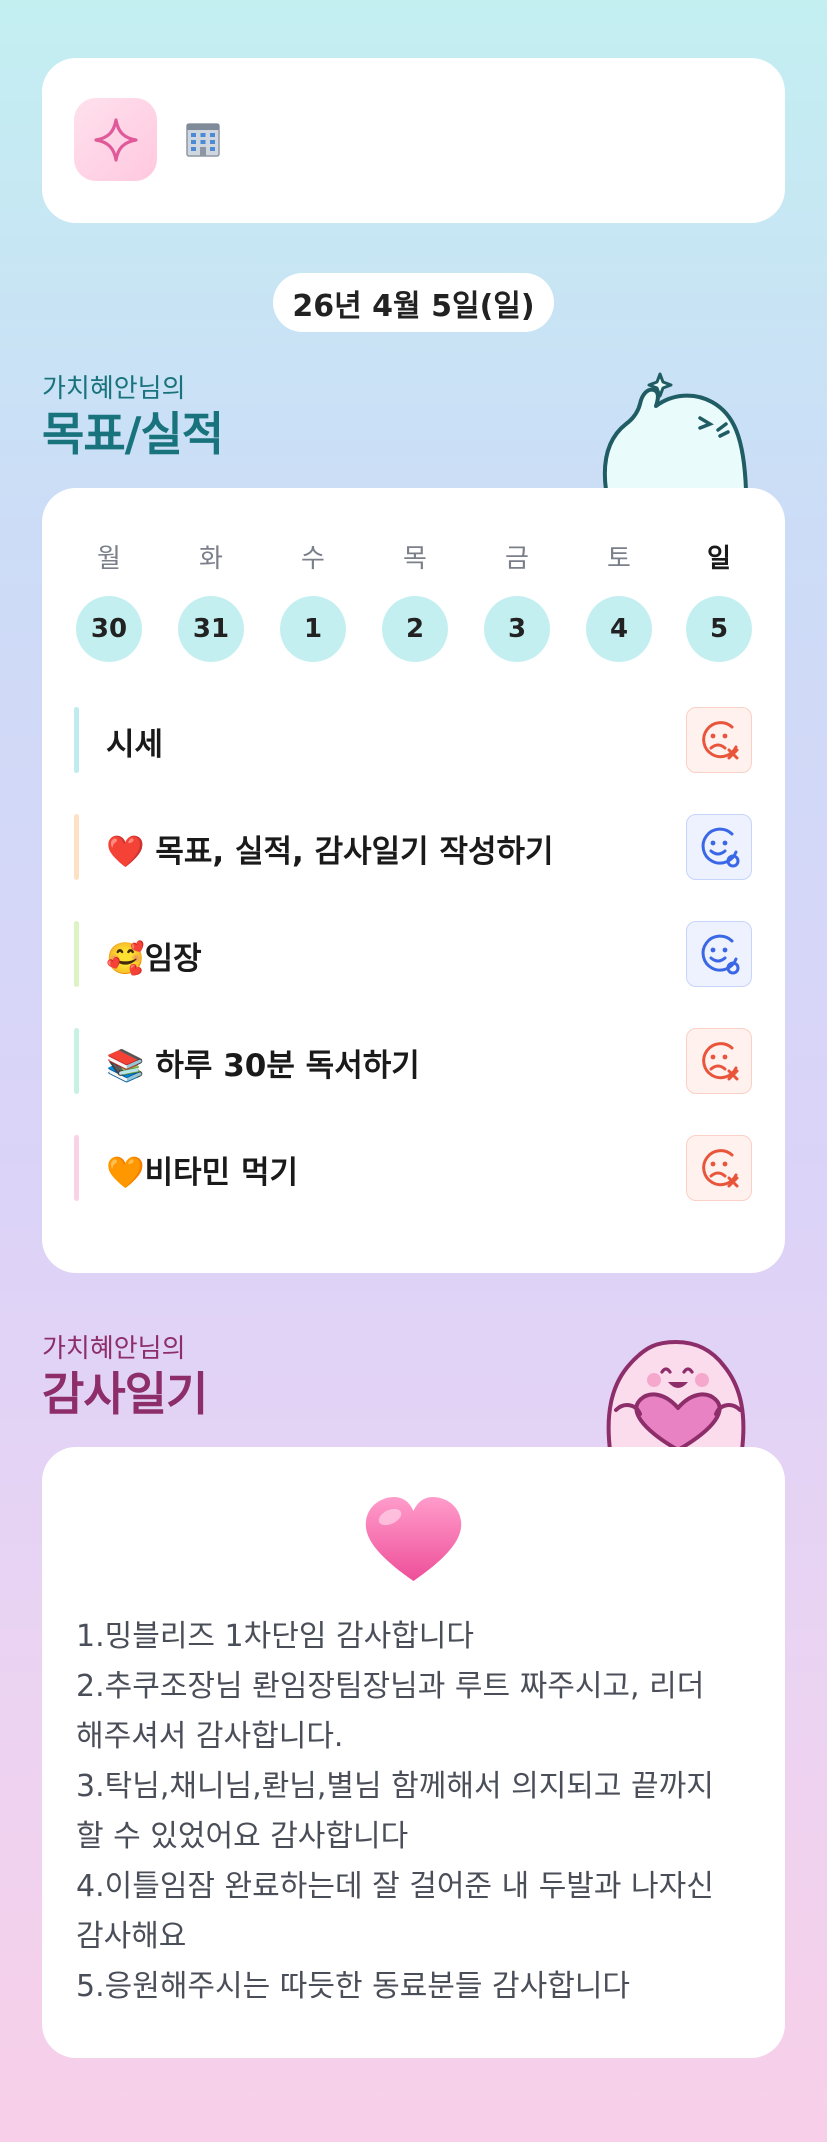 The image size is (827, 2142). What do you see at coordinates (211, 559) in the screenshot?
I see `weekday-tue: 화` at bounding box center [211, 559].